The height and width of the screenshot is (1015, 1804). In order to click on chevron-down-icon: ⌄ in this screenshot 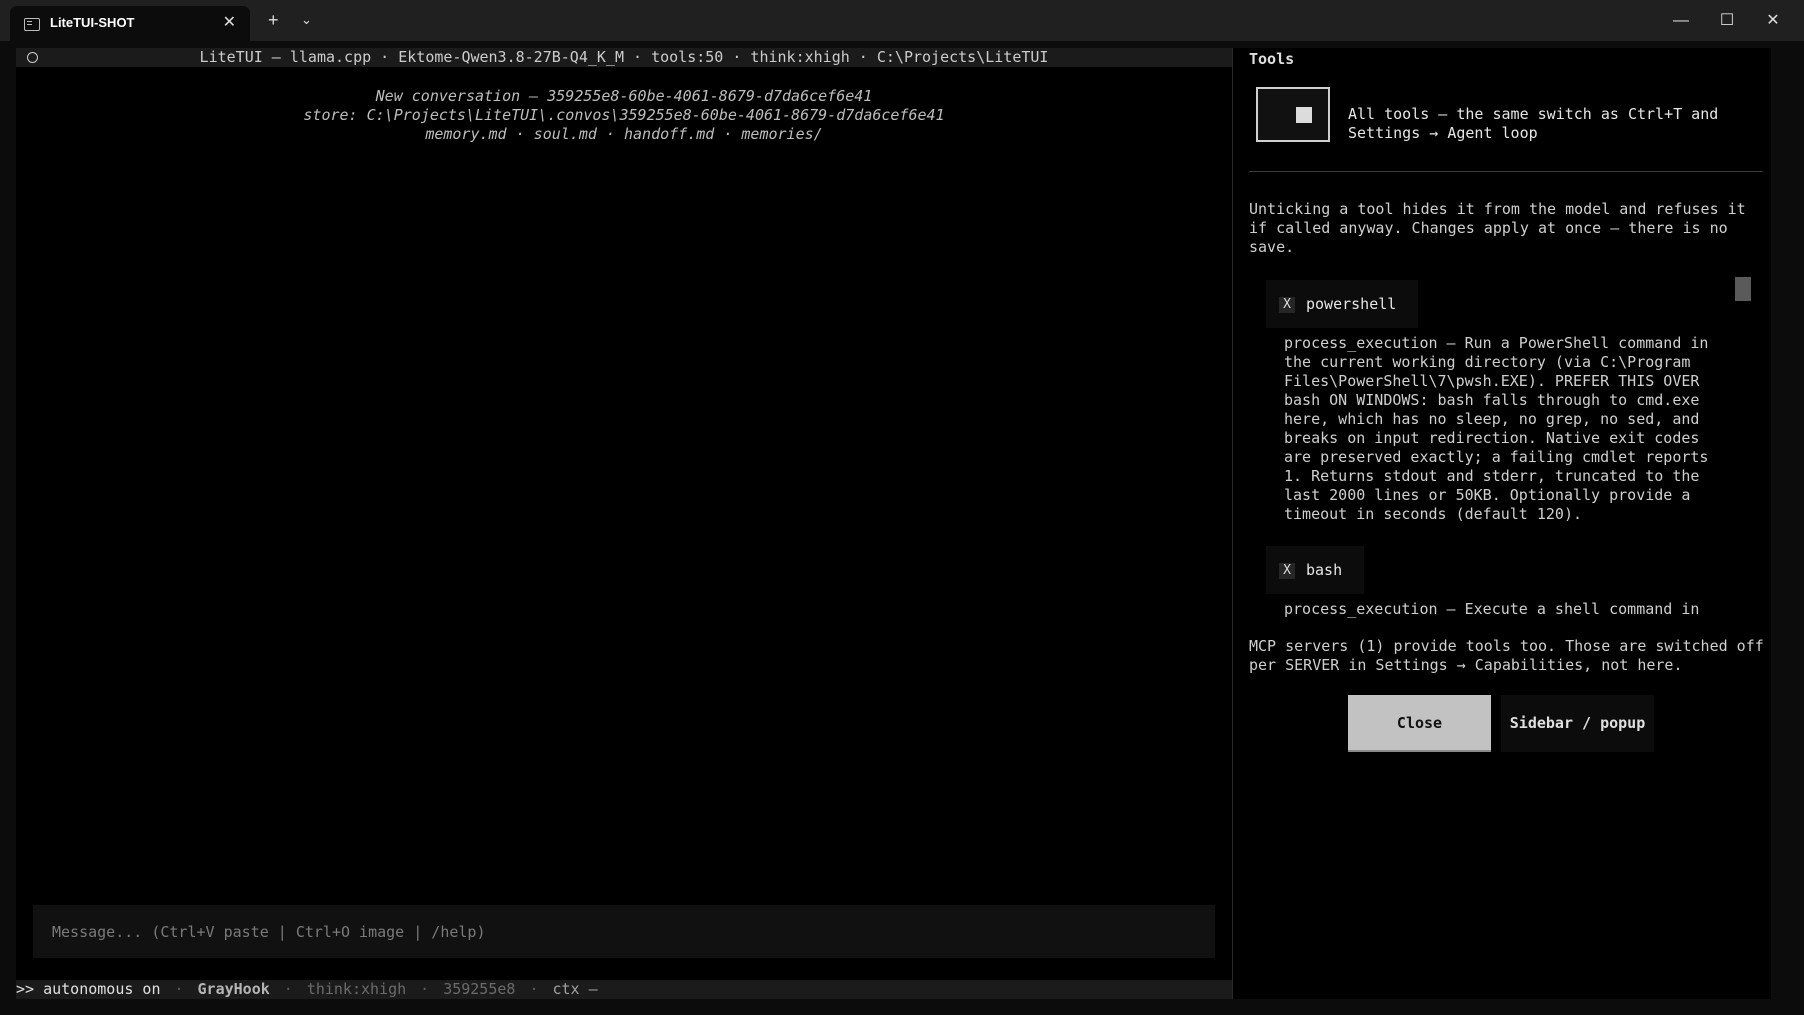, I will do `click(306, 20)`.